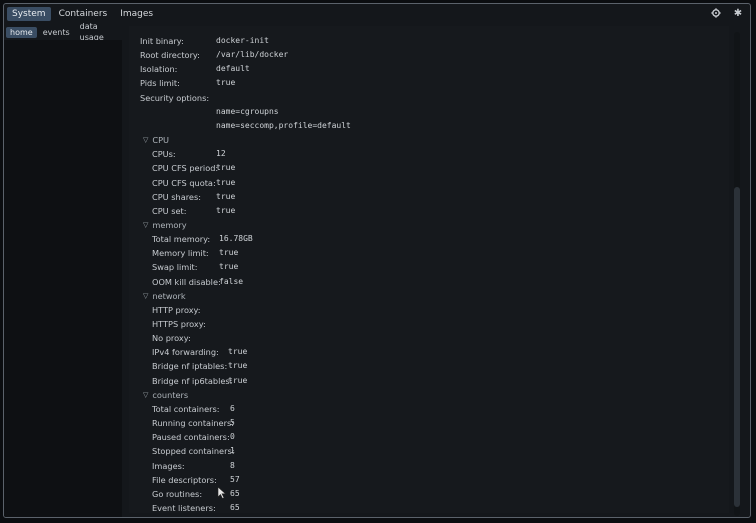 The image size is (756, 523). What do you see at coordinates (169, 295) in the screenshot?
I see `section-title: network` at bounding box center [169, 295].